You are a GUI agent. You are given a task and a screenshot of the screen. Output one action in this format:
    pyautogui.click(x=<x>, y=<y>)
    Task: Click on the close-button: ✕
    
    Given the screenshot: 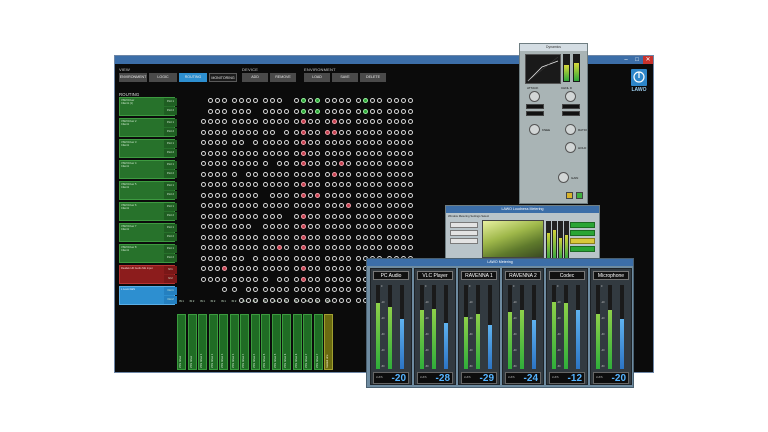 What is the action you would take?
    pyautogui.click(x=648, y=60)
    